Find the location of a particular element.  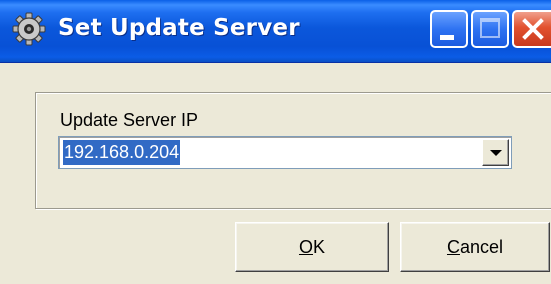

minimize-icon is located at coordinates (447, 37).